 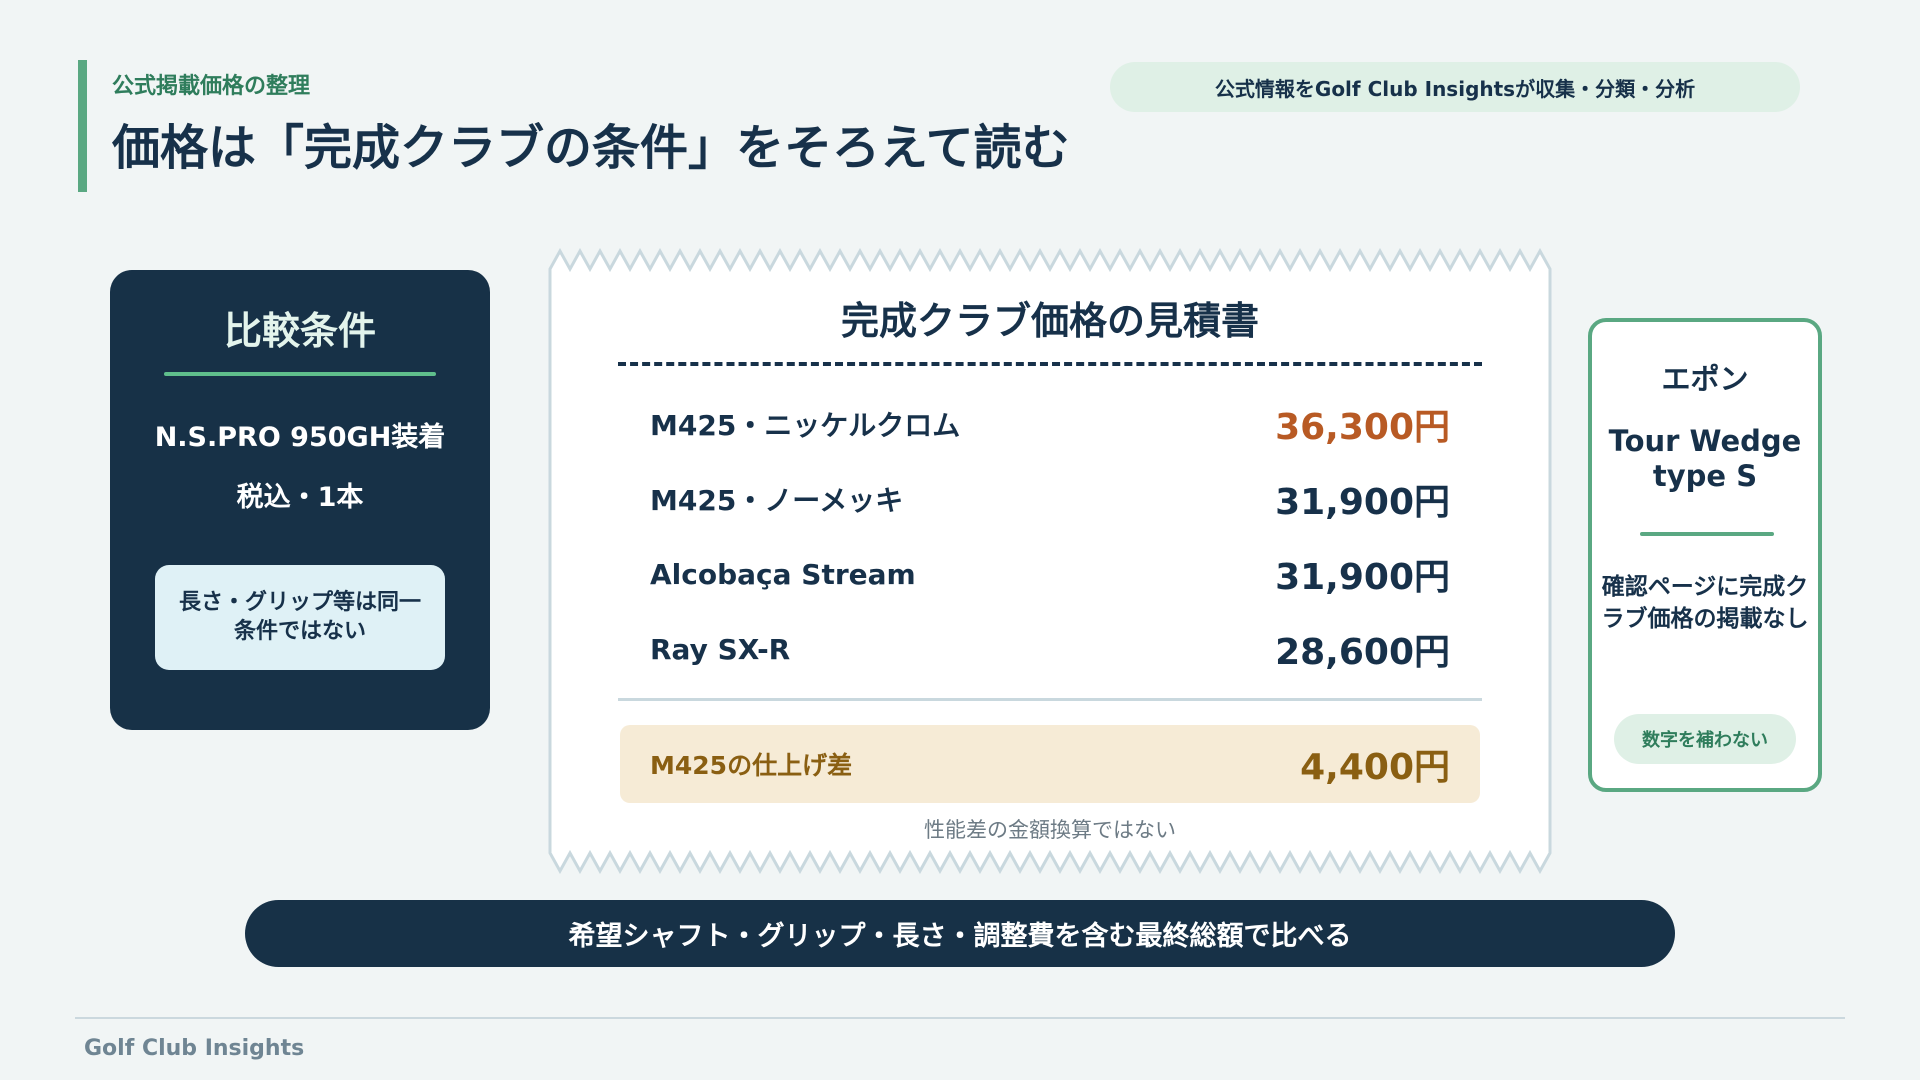 What do you see at coordinates (751, 765) in the screenshot?
I see `finish-difference-label: M425の仕上げ差` at bounding box center [751, 765].